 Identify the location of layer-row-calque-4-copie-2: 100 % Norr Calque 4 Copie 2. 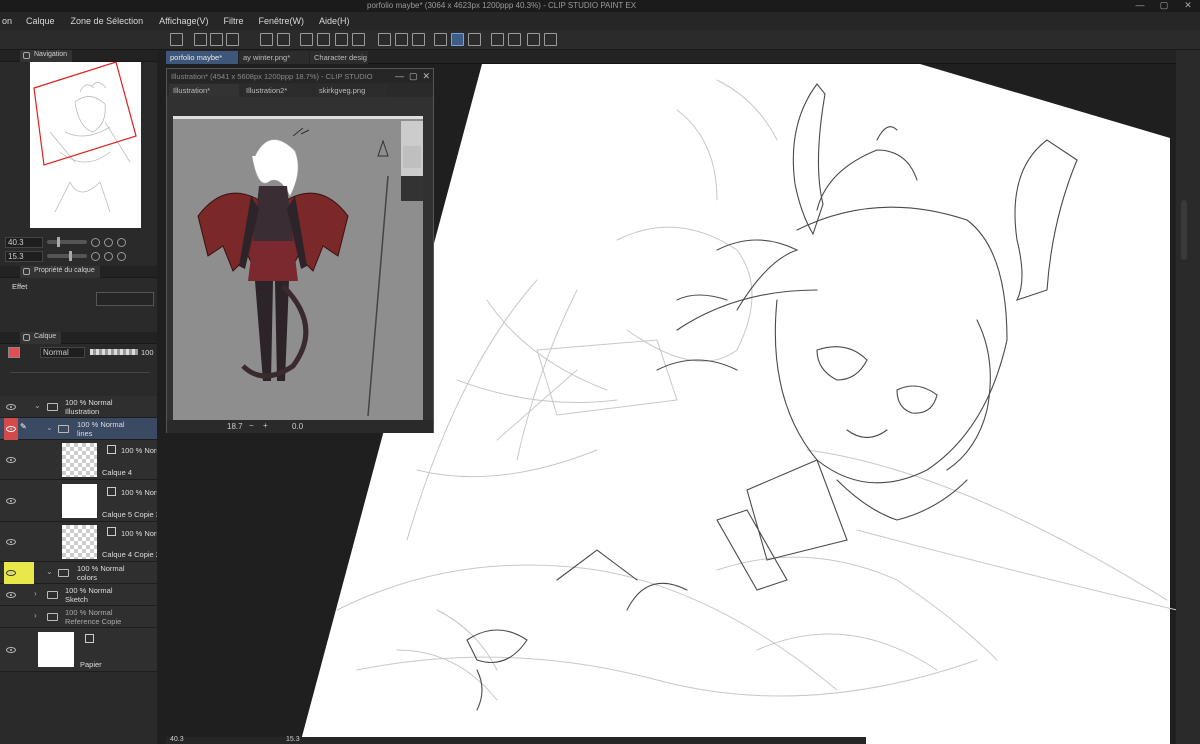
(80, 542).